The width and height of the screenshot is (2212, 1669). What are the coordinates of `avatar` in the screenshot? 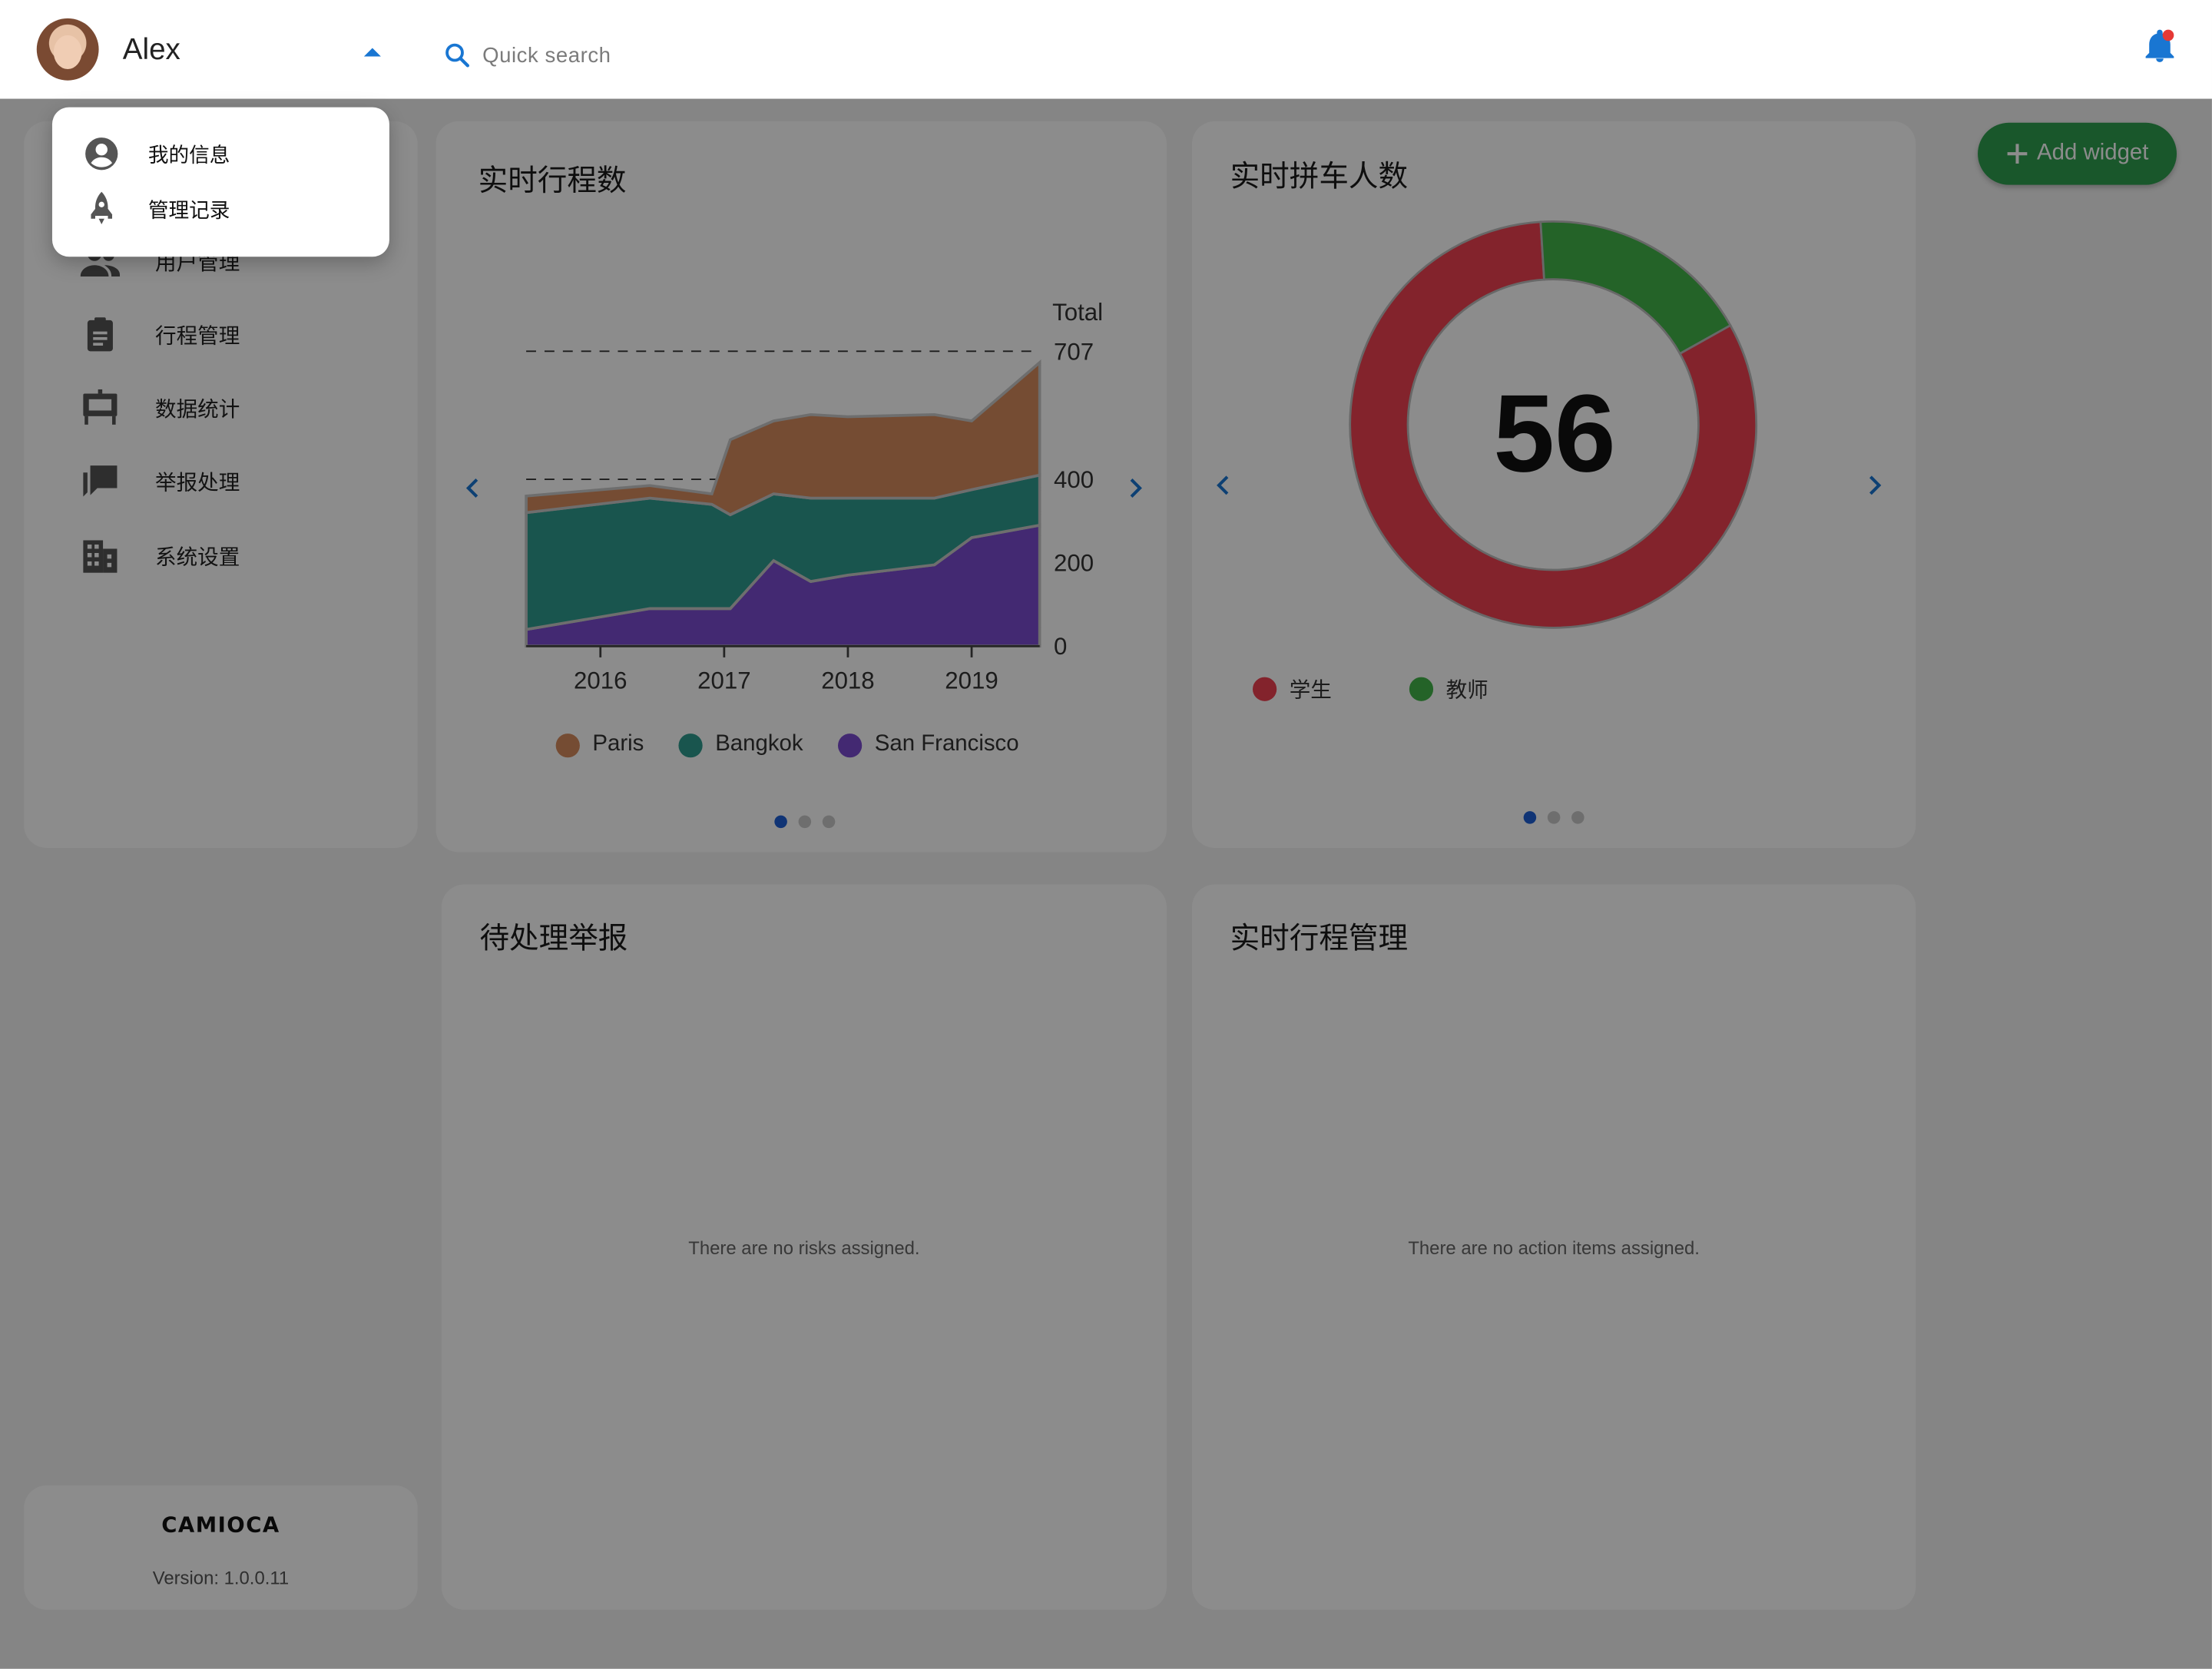 It's located at (67, 50).